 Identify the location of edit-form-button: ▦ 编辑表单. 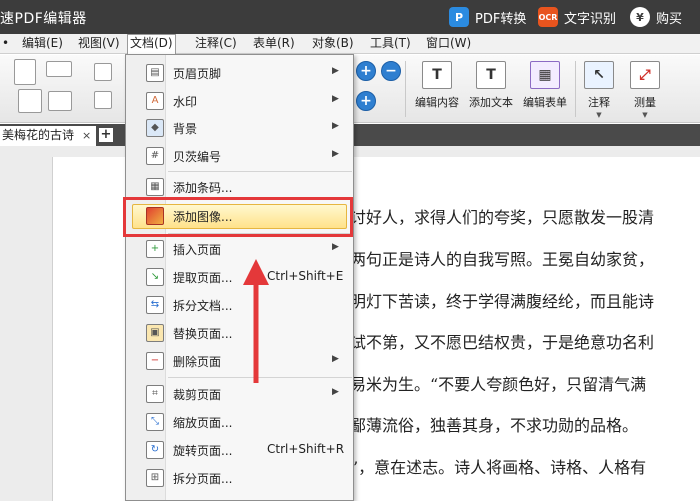
(545, 89).